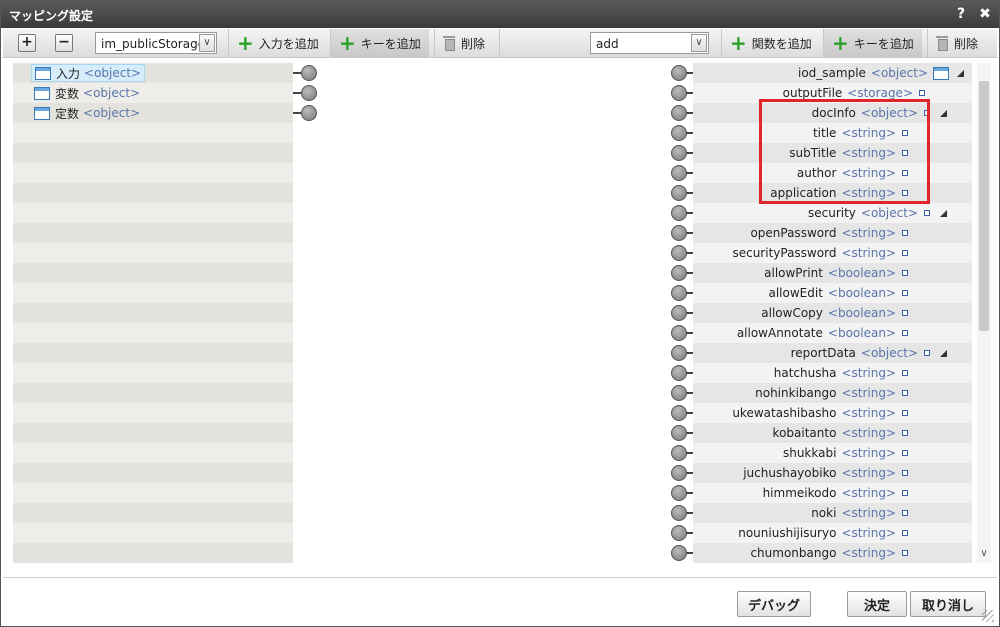 The width and height of the screenshot is (1000, 627). I want to click on output-tree-row: chumonbango <string>, so click(832, 553).